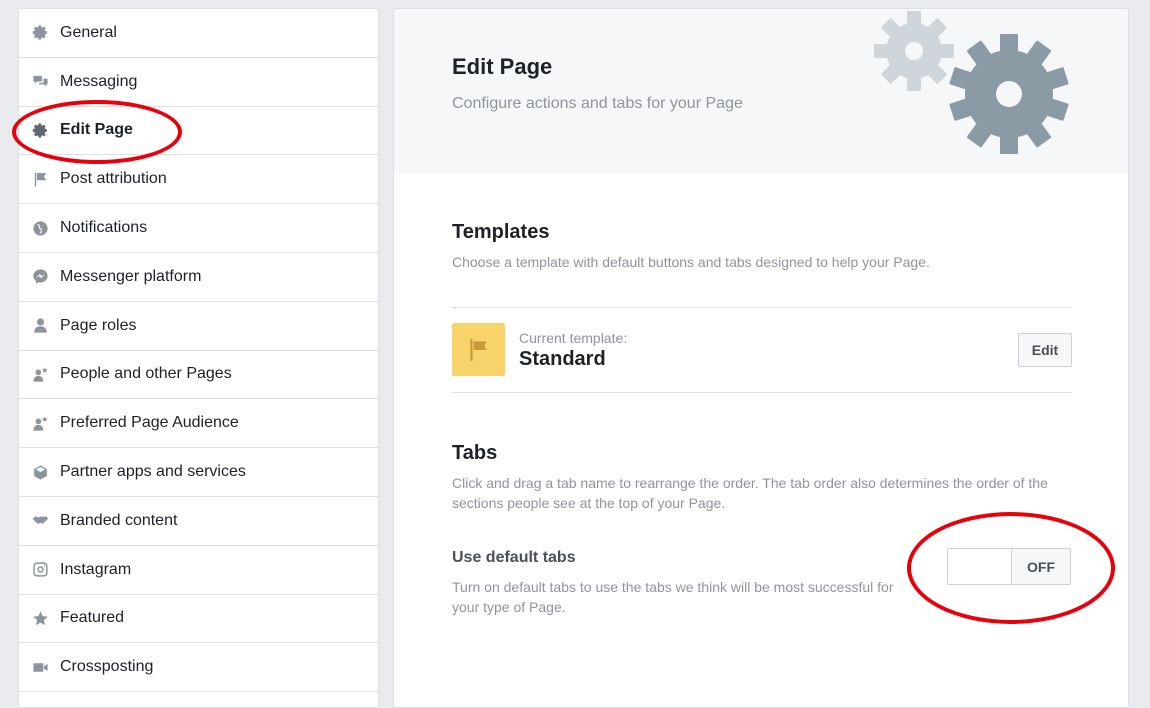 The width and height of the screenshot is (1150, 708). Describe the element at coordinates (198, 180) in the screenshot. I see `sidebar-item-post-attribution: Post attribution` at that location.